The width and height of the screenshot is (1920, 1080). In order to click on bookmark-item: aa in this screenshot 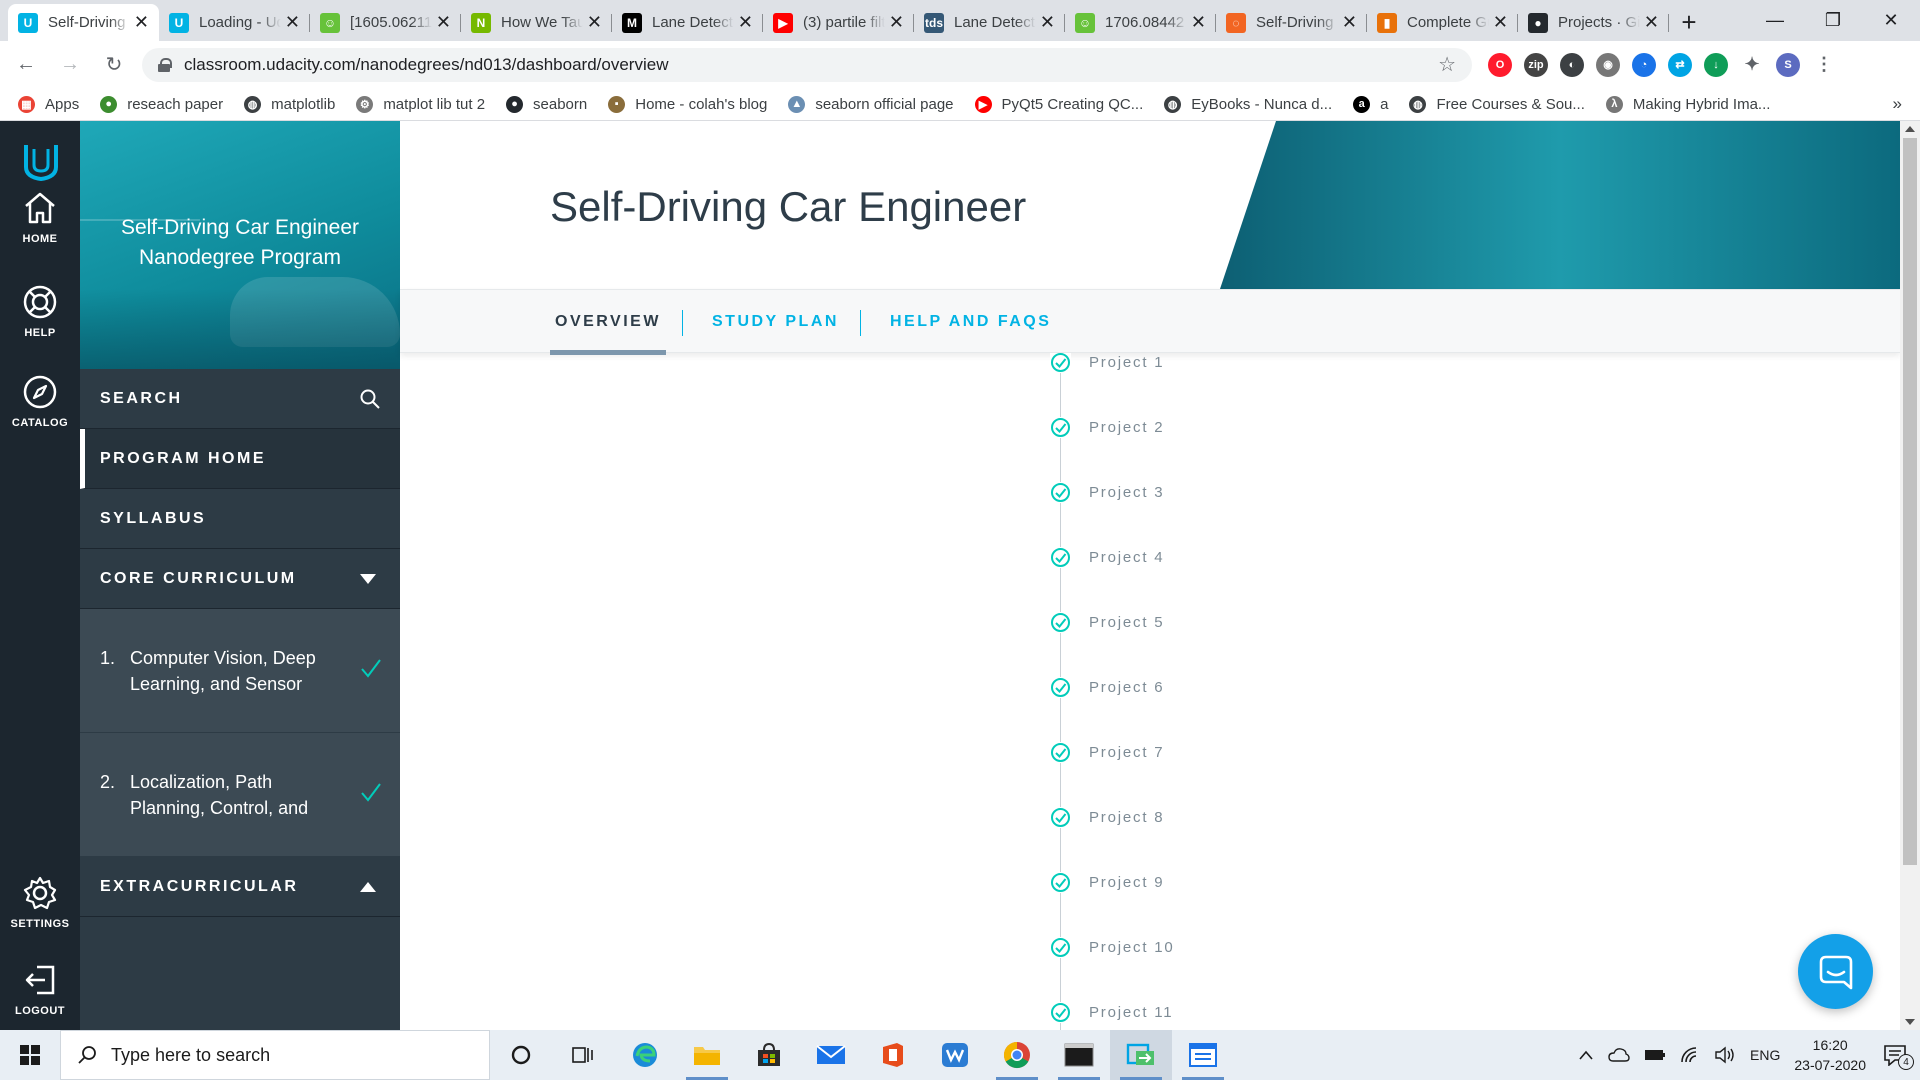, I will do `click(1370, 104)`.